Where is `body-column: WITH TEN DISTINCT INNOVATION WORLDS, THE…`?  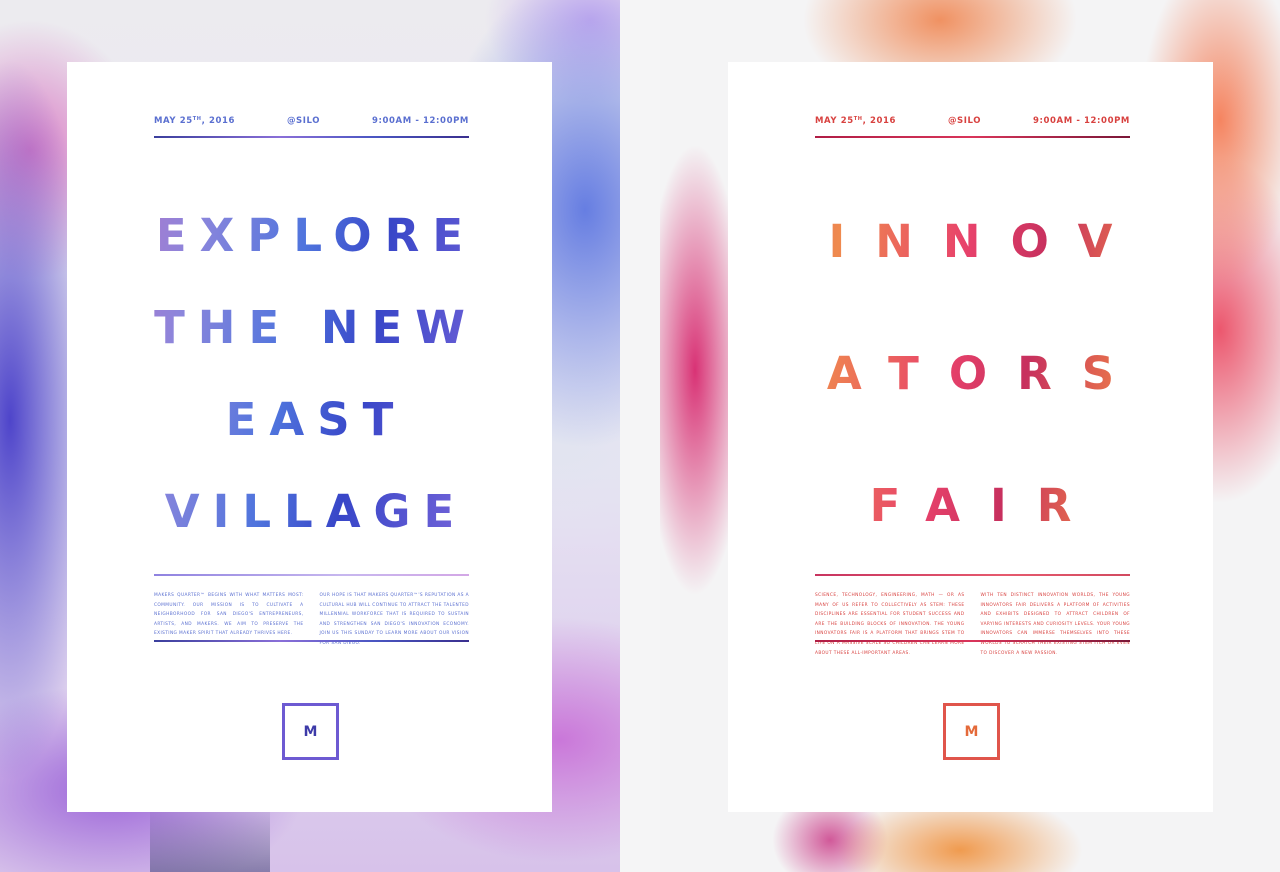 body-column: WITH TEN DISTINCT INNOVATION WORLDS, THE… is located at coordinates (1055, 624).